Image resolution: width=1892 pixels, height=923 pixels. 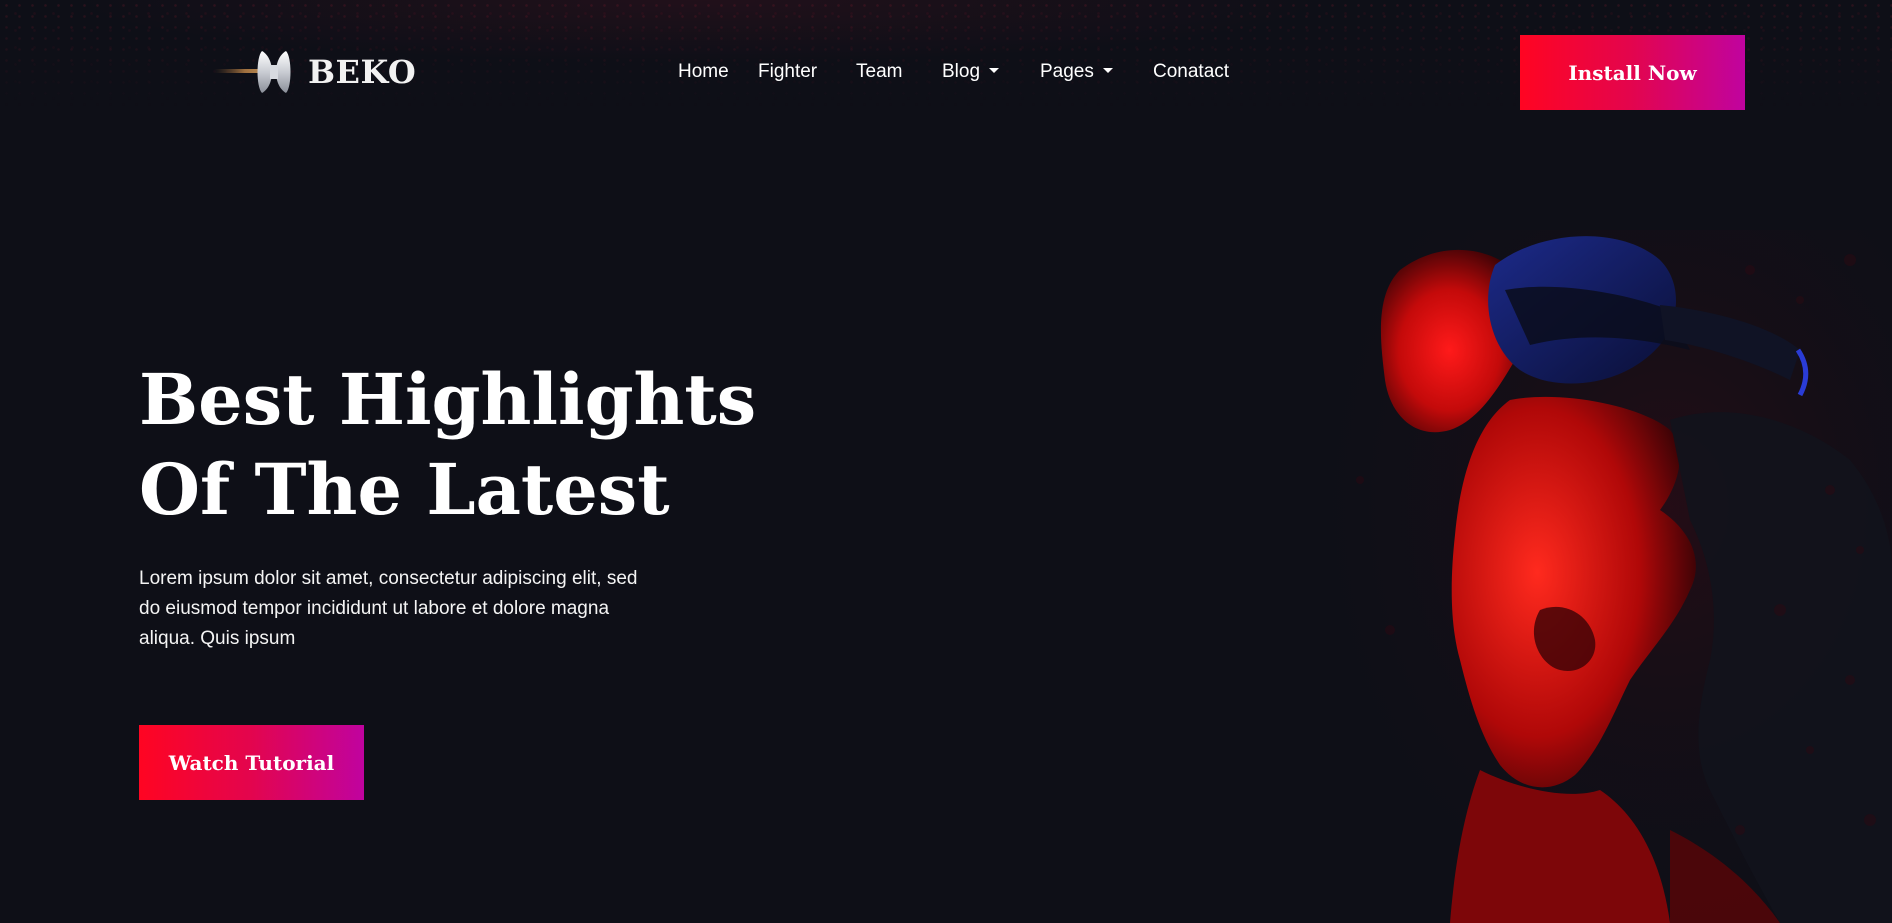 What do you see at coordinates (362, 72) in the screenshot?
I see `brand-name: BEKO` at bounding box center [362, 72].